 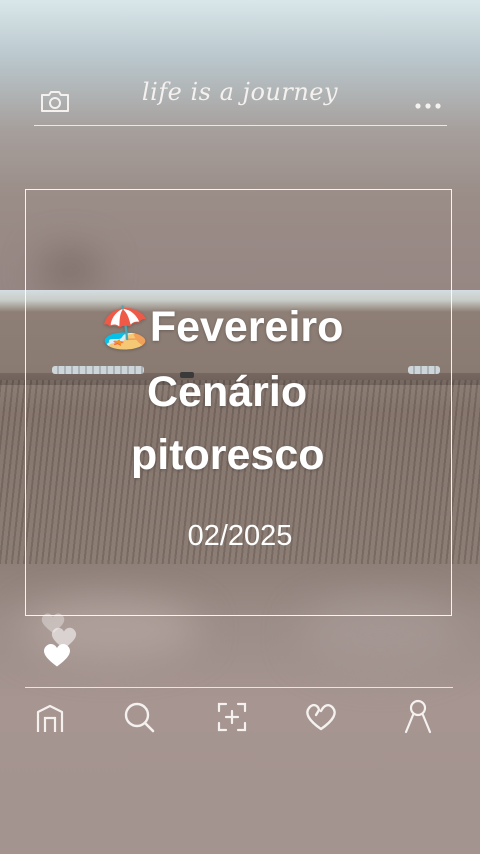 What do you see at coordinates (139, 717) in the screenshot?
I see `search-icon` at bounding box center [139, 717].